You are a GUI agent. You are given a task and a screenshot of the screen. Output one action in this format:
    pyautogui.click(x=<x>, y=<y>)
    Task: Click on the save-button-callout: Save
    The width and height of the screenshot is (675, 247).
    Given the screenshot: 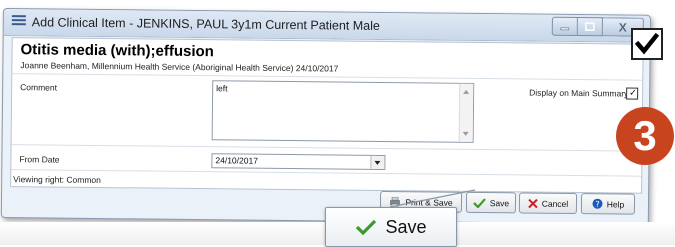 What is the action you would take?
    pyautogui.click(x=391, y=227)
    